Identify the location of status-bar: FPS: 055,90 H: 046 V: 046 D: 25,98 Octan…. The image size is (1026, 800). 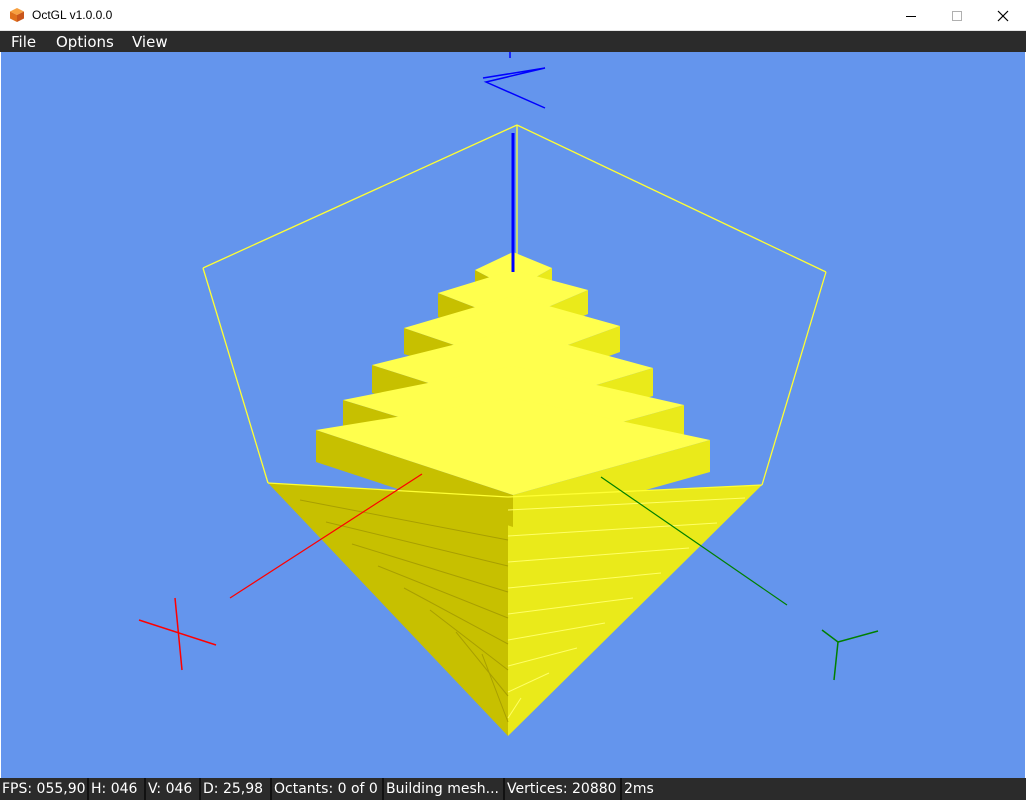
(513, 789).